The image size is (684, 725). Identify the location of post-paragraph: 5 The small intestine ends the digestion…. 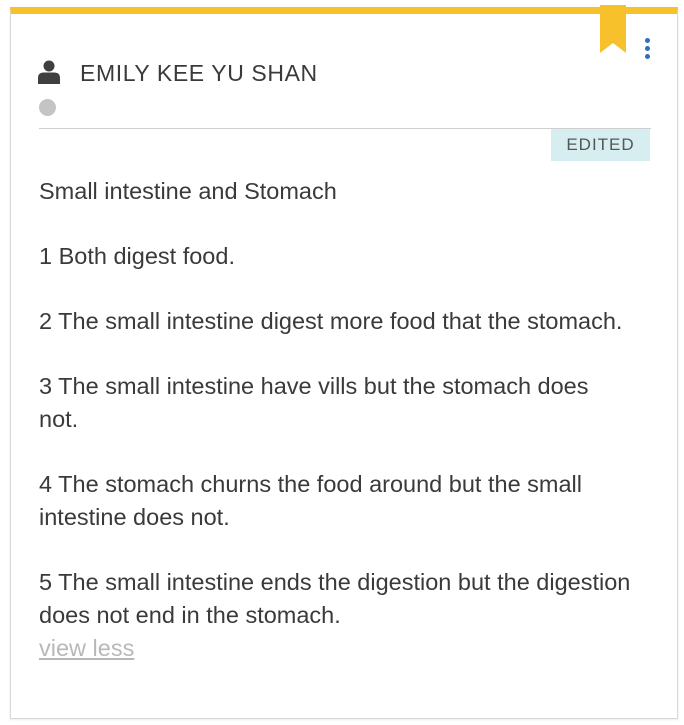
(335, 598).